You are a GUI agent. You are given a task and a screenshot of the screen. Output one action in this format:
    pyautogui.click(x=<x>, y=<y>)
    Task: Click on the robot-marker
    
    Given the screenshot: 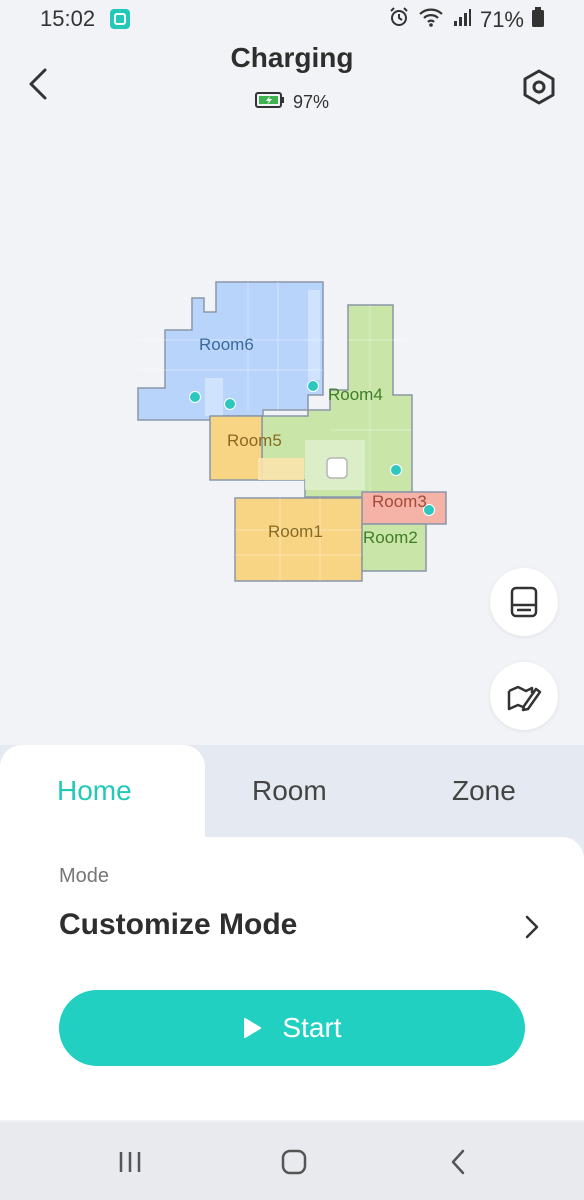 What is the action you would take?
    pyautogui.click(x=337, y=468)
    